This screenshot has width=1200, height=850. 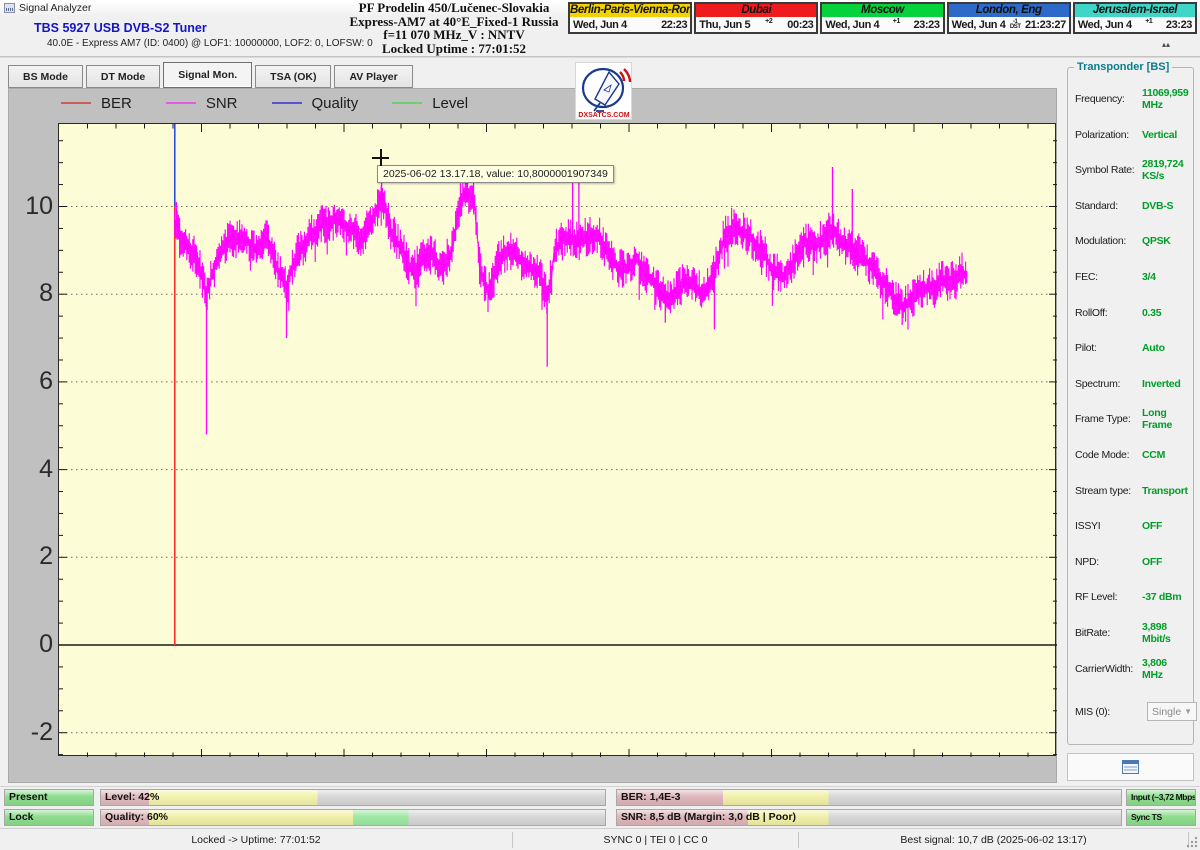 What do you see at coordinates (1156, 241) in the screenshot?
I see `transponder-value: QPSK` at bounding box center [1156, 241].